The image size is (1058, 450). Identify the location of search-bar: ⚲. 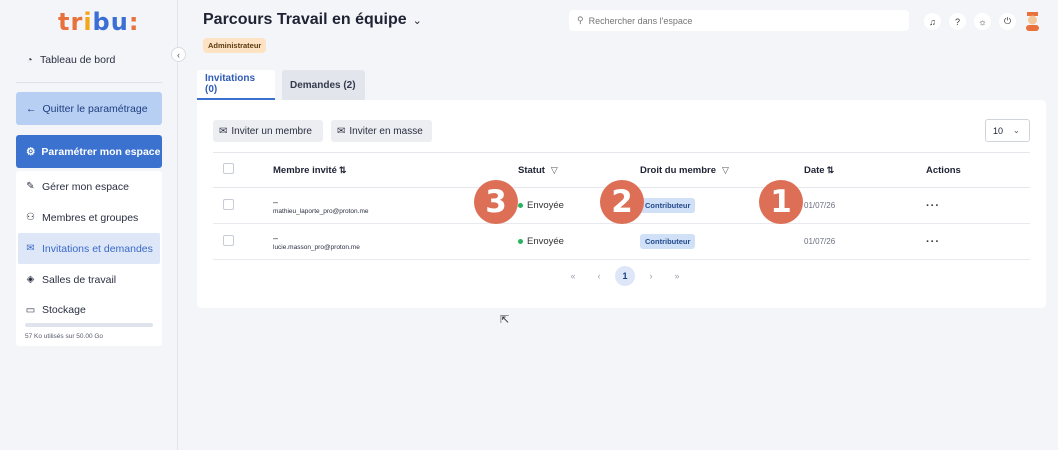
(739, 20).